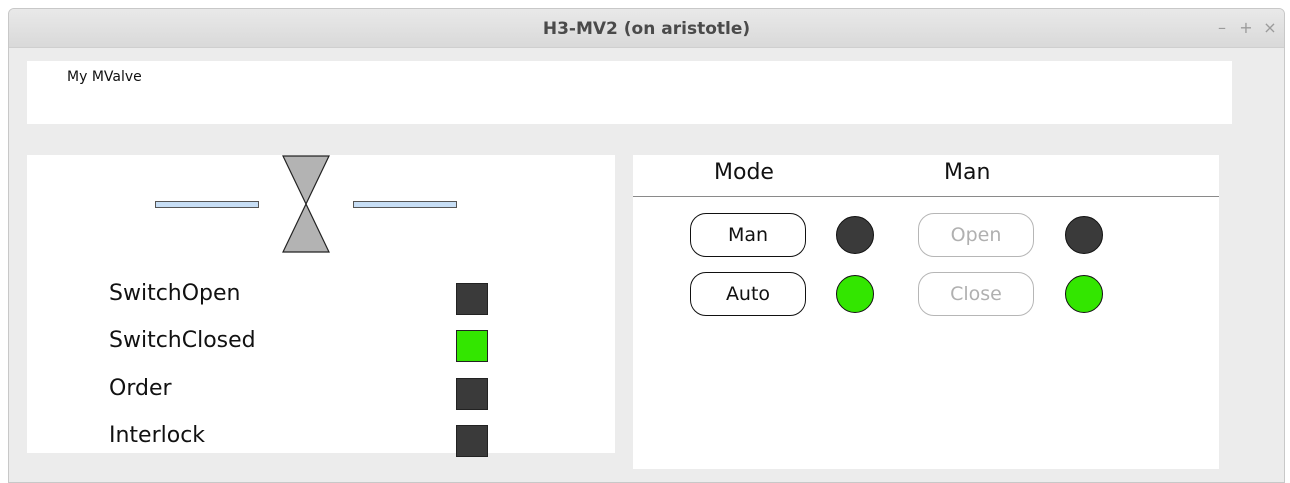  I want to click on man-mode-indicator, so click(855, 235).